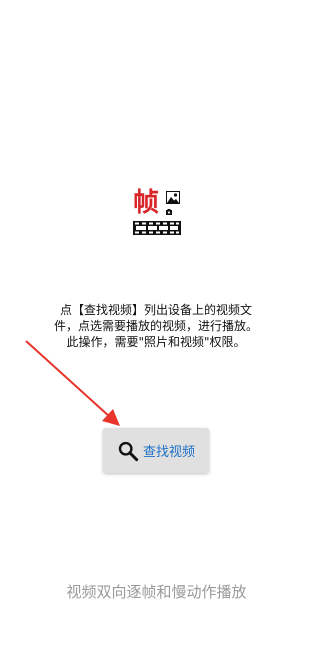 The image size is (320, 655). What do you see at coordinates (156, 592) in the screenshot?
I see `app-tagline: 视频双向逐帧和慢动作播放` at bounding box center [156, 592].